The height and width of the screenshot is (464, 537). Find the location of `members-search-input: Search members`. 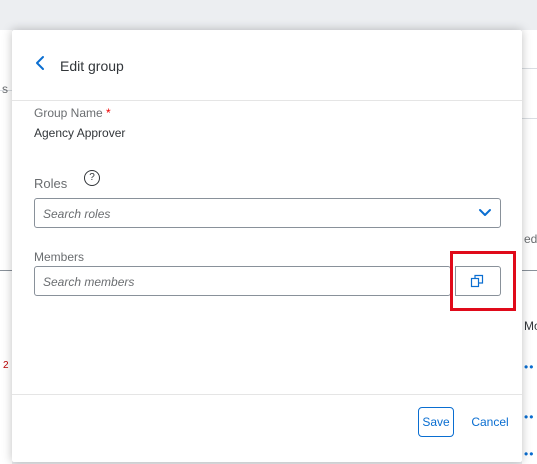

members-search-input: Search members is located at coordinates (242, 281).